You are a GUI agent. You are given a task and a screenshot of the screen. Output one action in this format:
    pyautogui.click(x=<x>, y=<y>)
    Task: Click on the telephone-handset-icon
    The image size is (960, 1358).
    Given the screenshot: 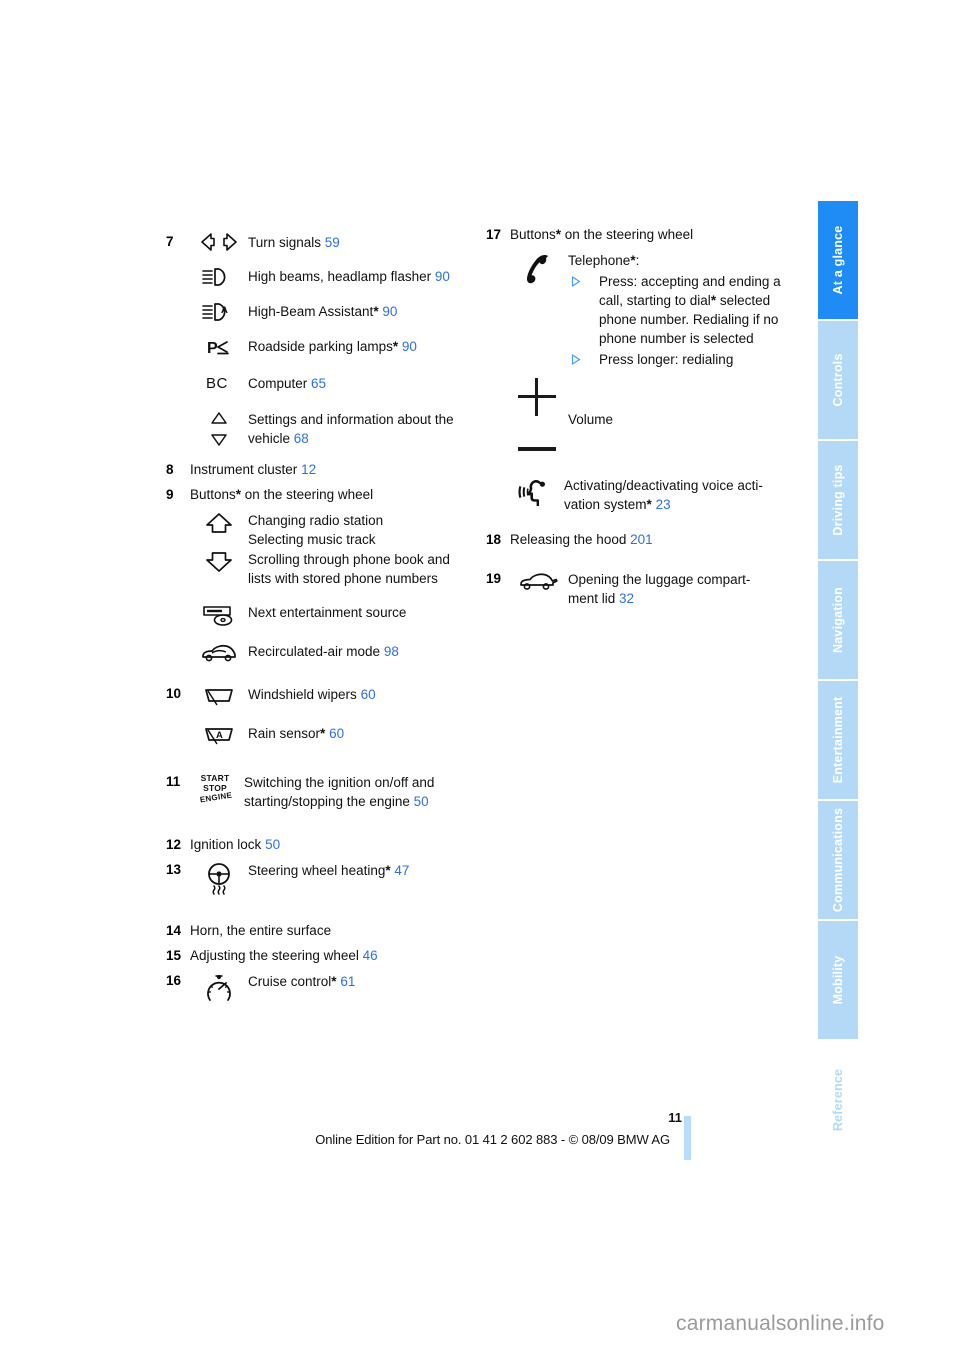 What is the action you would take?
    pyautogui.click(x=539, y=269)
    